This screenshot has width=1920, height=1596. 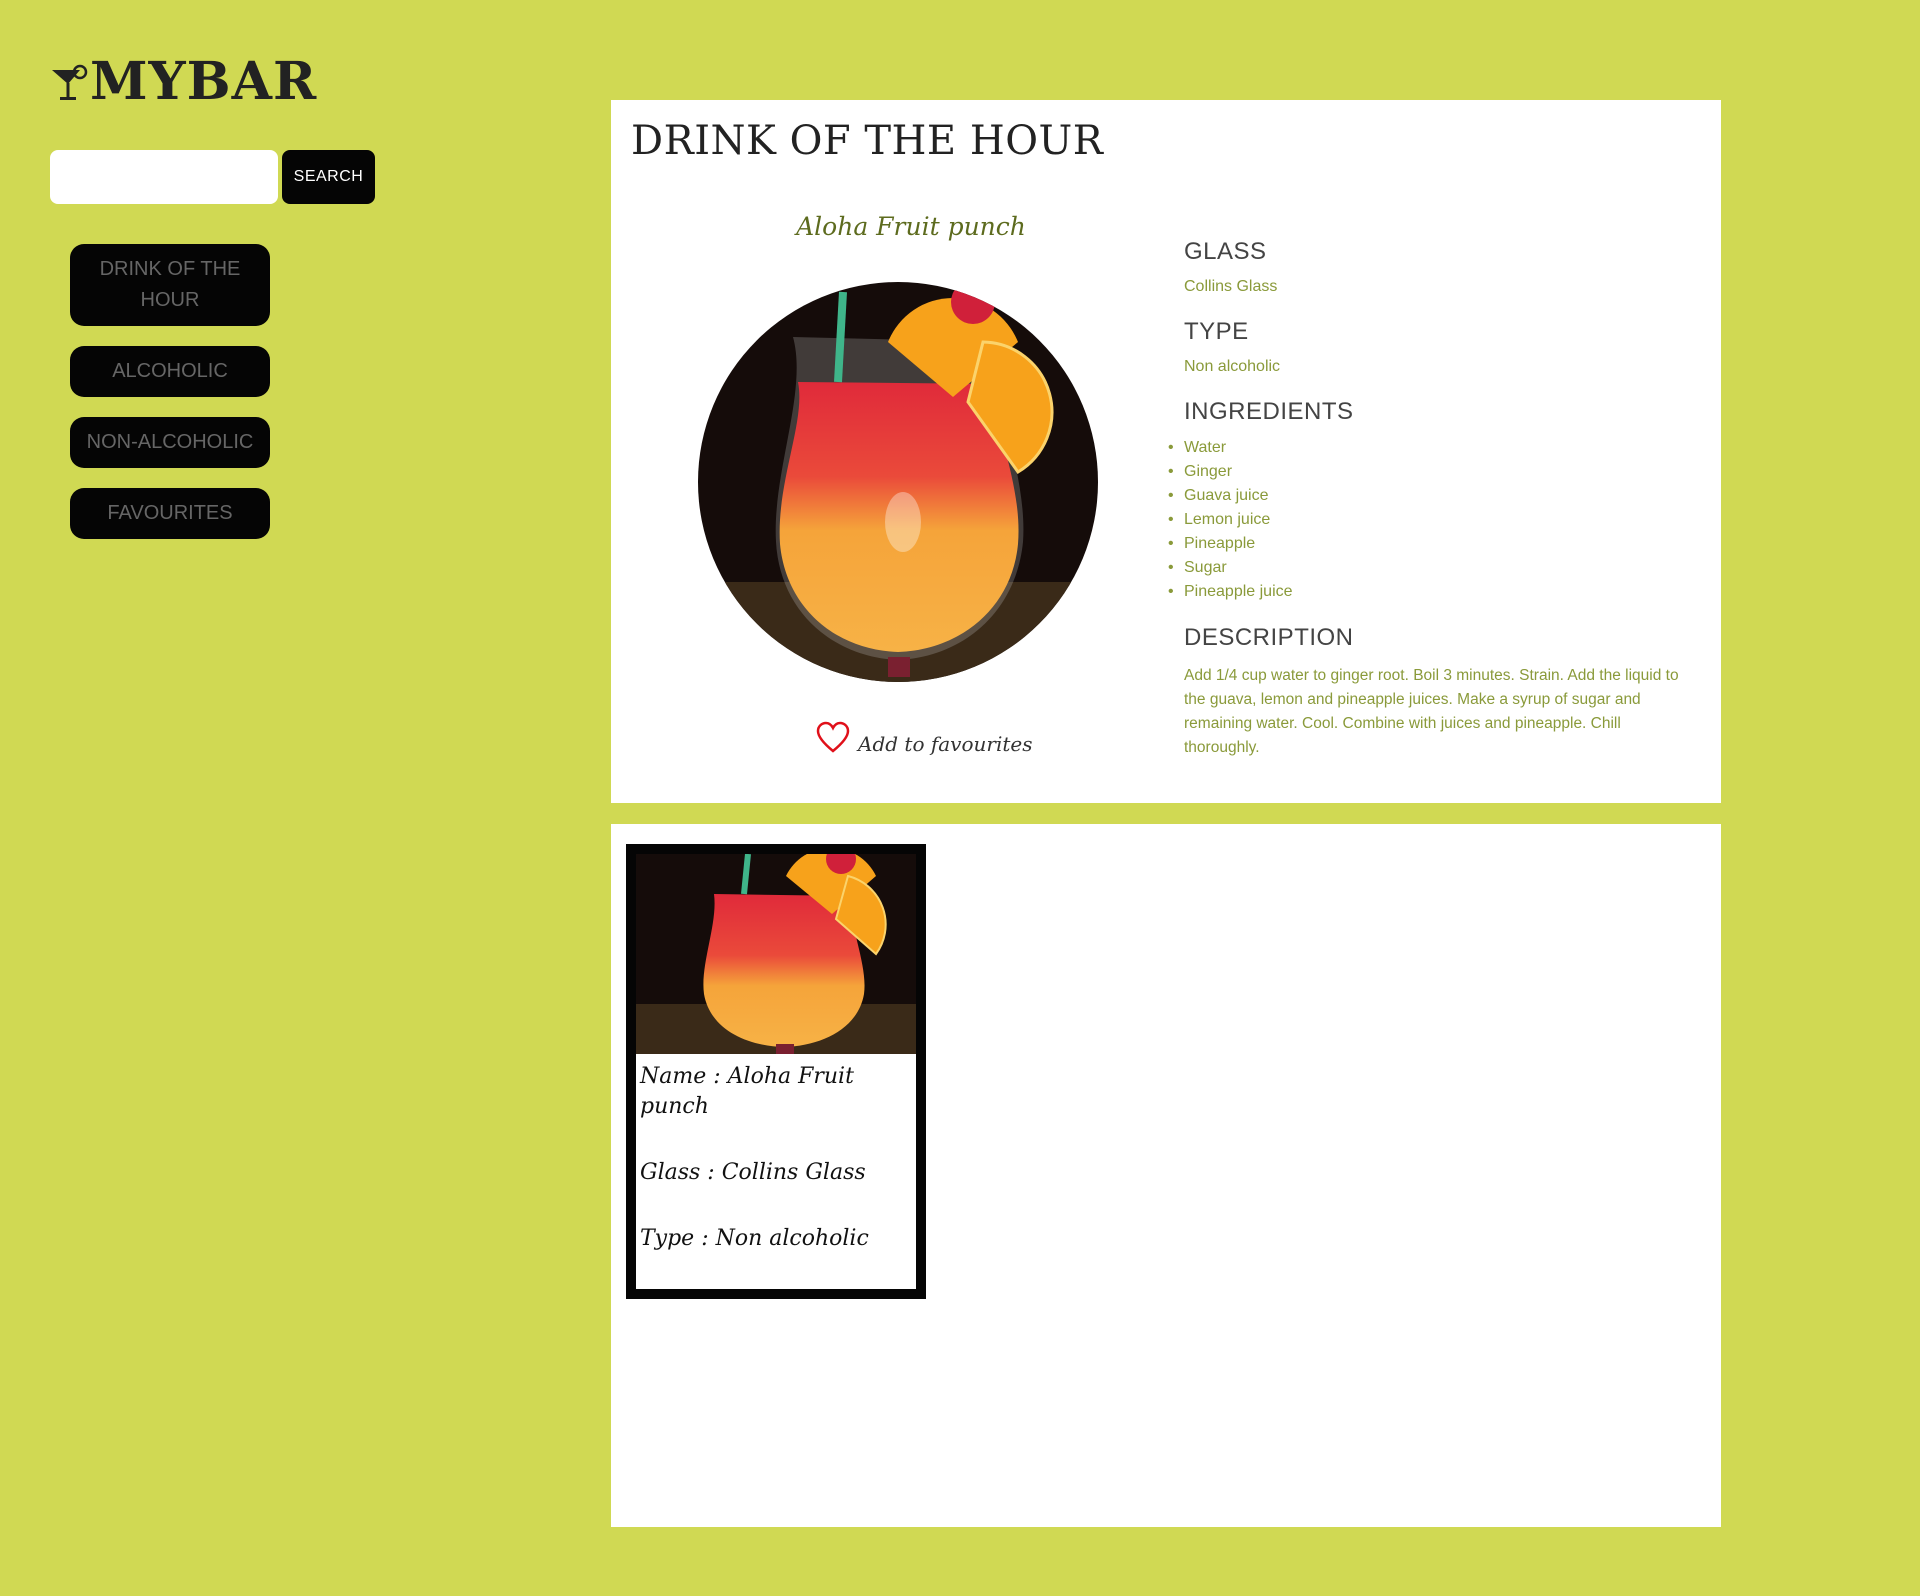 What do you see at coordinates (164, 177) in the screenshot?
I see `search-input` at bounding box center [164, 177].